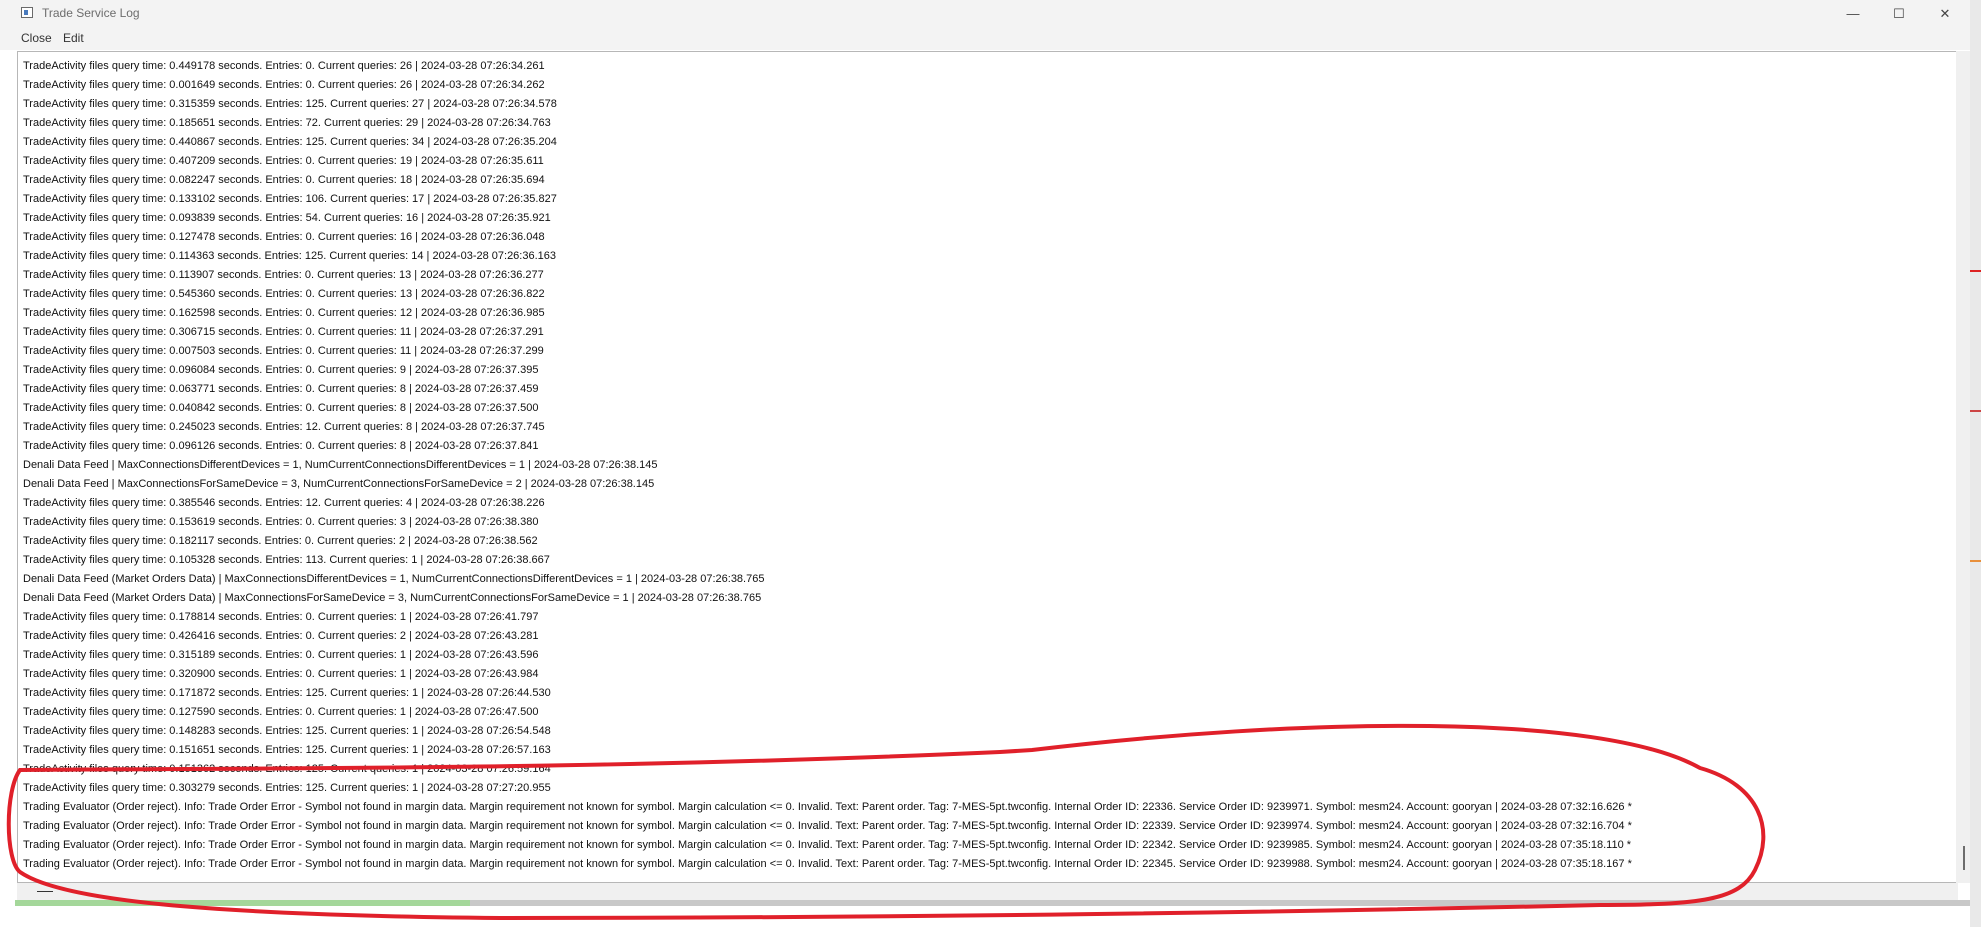 Image resolution: width=1981 pixels, height=927 pixels. I want to click on vertical-scrollbar, so click(1963, 467).